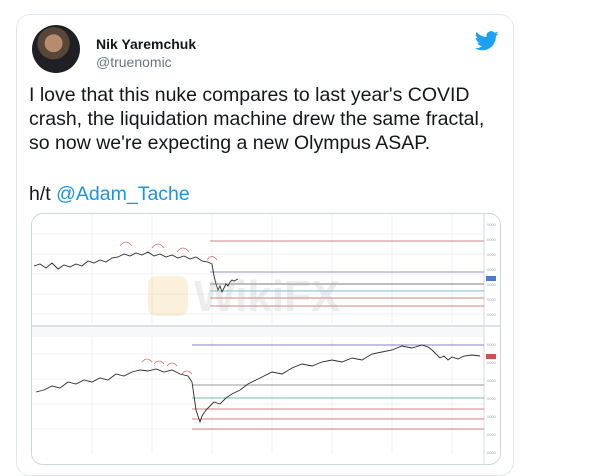 The width and height of the screenshot is (589, 476). I want to click on author-name: Nik Yaremchuk, so click(146, 44).